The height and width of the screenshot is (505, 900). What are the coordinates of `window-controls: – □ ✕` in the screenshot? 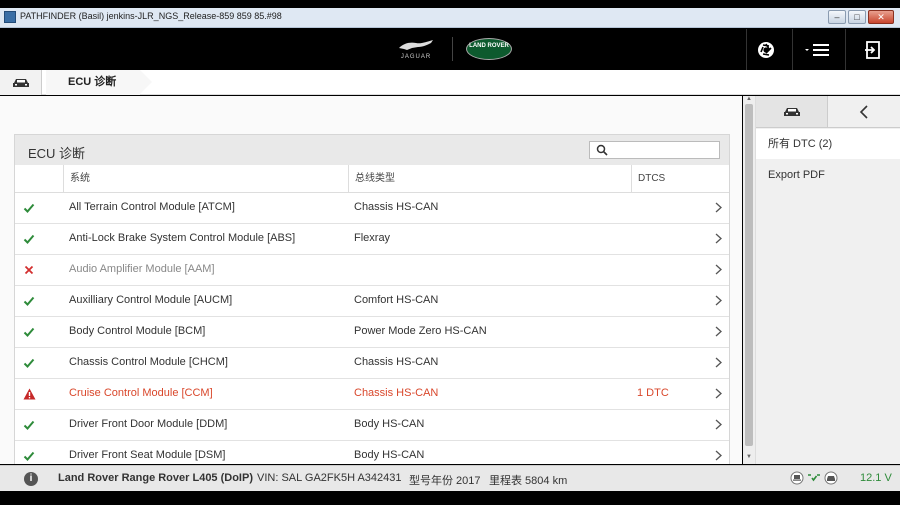 It's located at (861, 17).